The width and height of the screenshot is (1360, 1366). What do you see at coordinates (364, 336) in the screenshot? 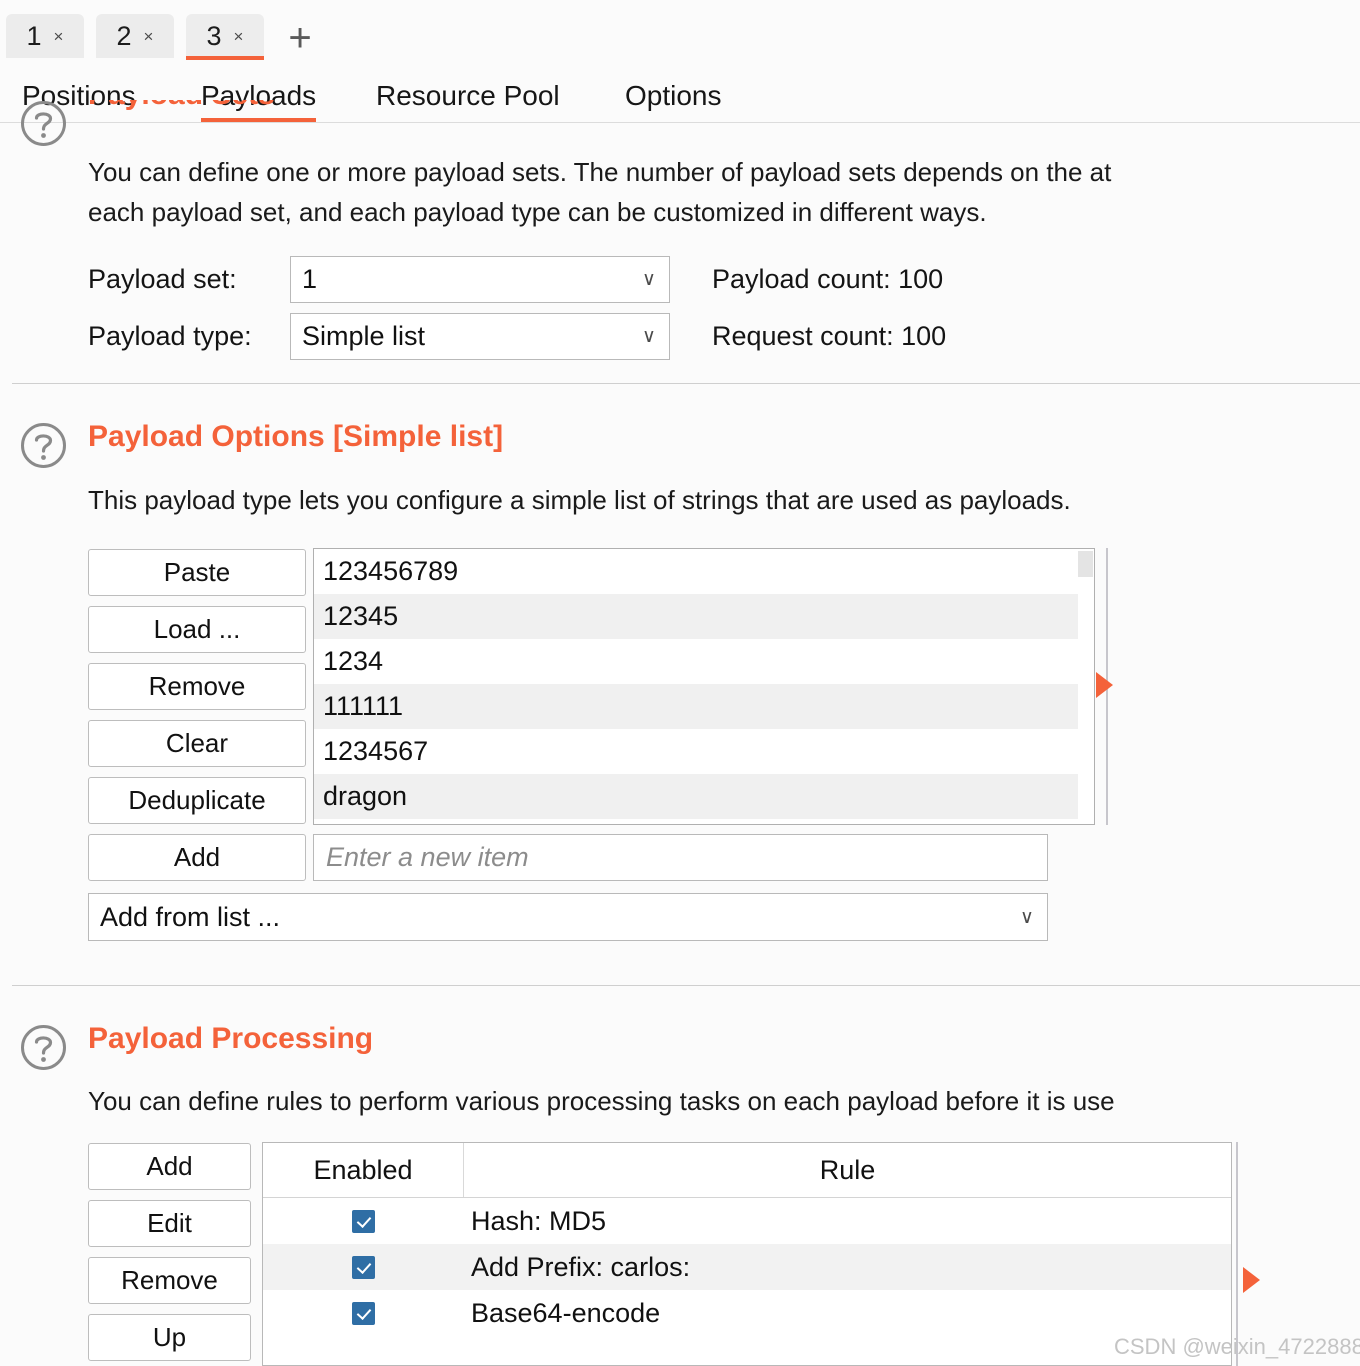
I see `payload-type-value: Simple list` at bounding box center [364, 336].